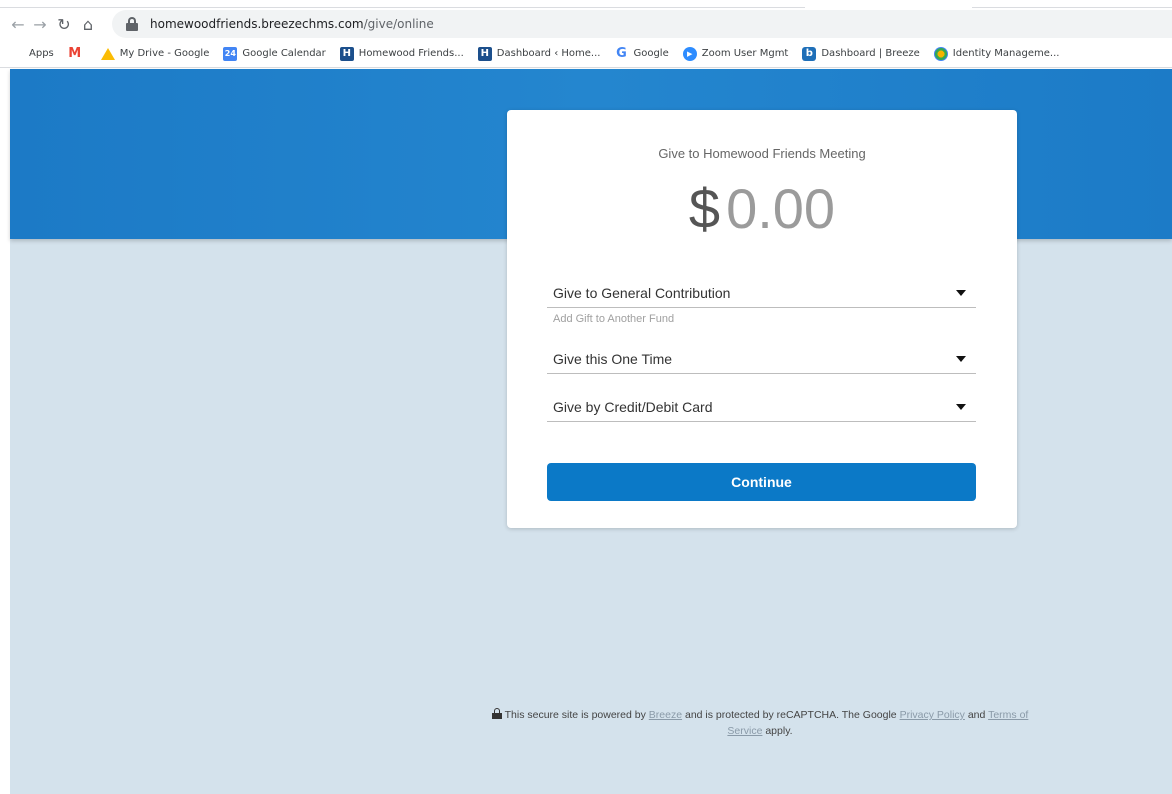 Image resolution: width=1172 pixels, height=794 pixels. I want to click on breeze-link: Breeze, so click(665, 715).